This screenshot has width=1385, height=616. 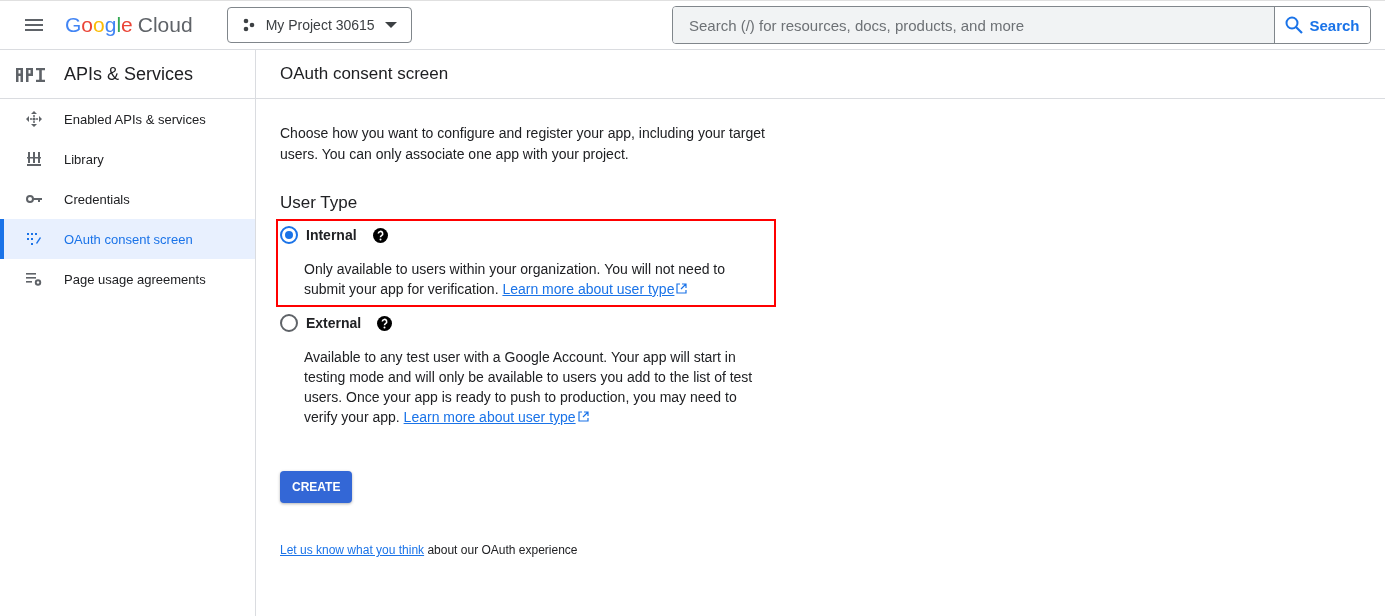 What do you see at coordinates (34, 279) in the screenshot?
I see `list-gear-icon` at bounding box center [34, 279].